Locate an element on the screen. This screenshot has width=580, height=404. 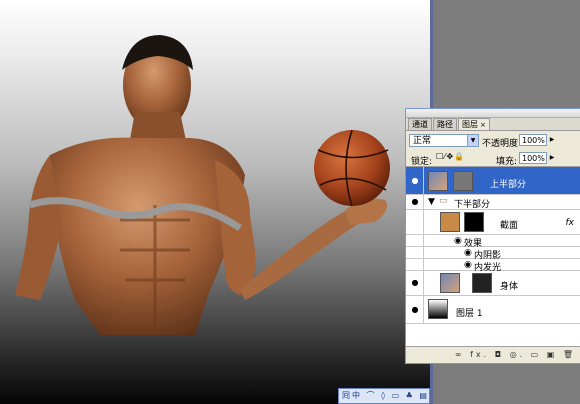
effect-inner-shadow: ◉ 内阴影 is located at coordinates (493, 254).